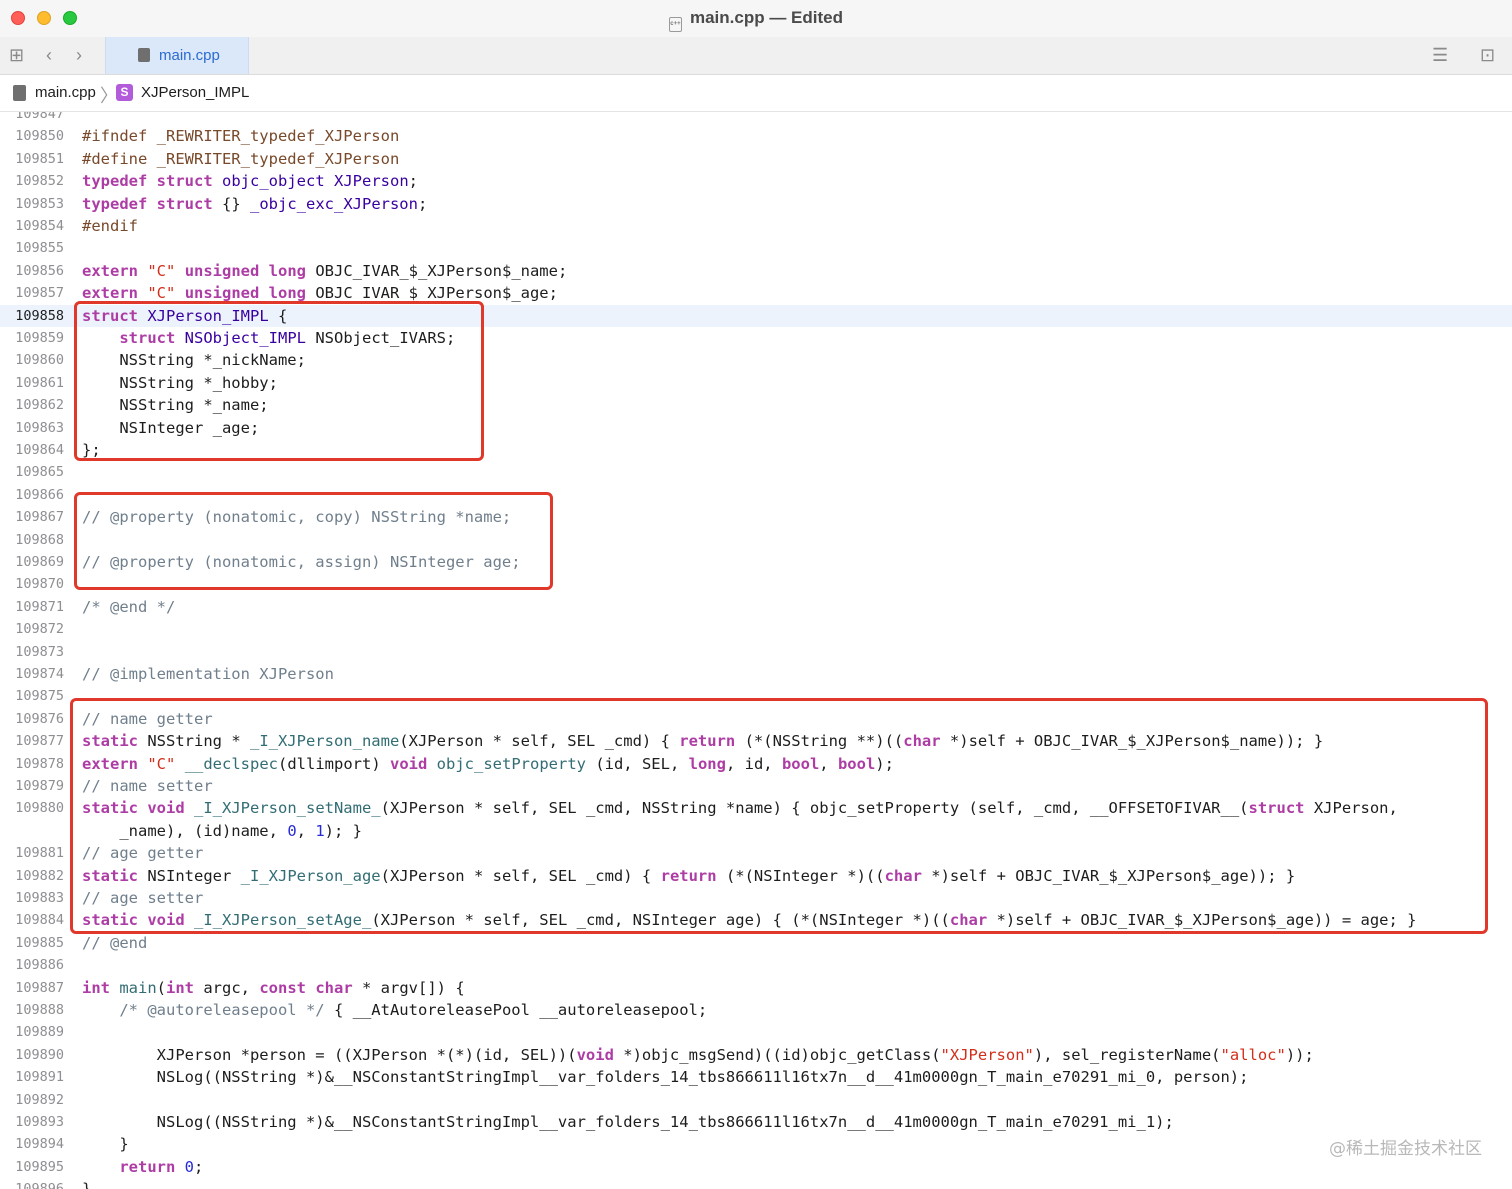 This screenshot has width=1512, height=1189. What do you see at coordinates (283, 920) in the screenshot?
I see `code-token: _I_XJPerson_setAge_` at bounding box center [283, 920].